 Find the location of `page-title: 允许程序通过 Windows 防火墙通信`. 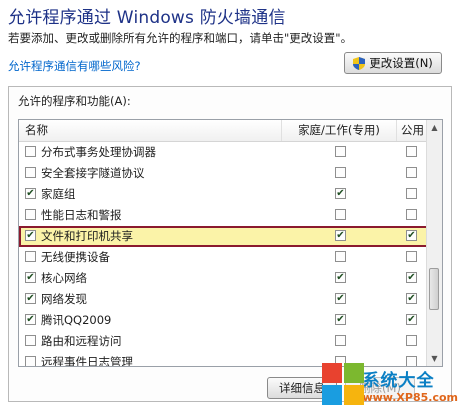

page-title: 允许程序通过 Windows 防火墙通信 is located at coordinates (147, 18).